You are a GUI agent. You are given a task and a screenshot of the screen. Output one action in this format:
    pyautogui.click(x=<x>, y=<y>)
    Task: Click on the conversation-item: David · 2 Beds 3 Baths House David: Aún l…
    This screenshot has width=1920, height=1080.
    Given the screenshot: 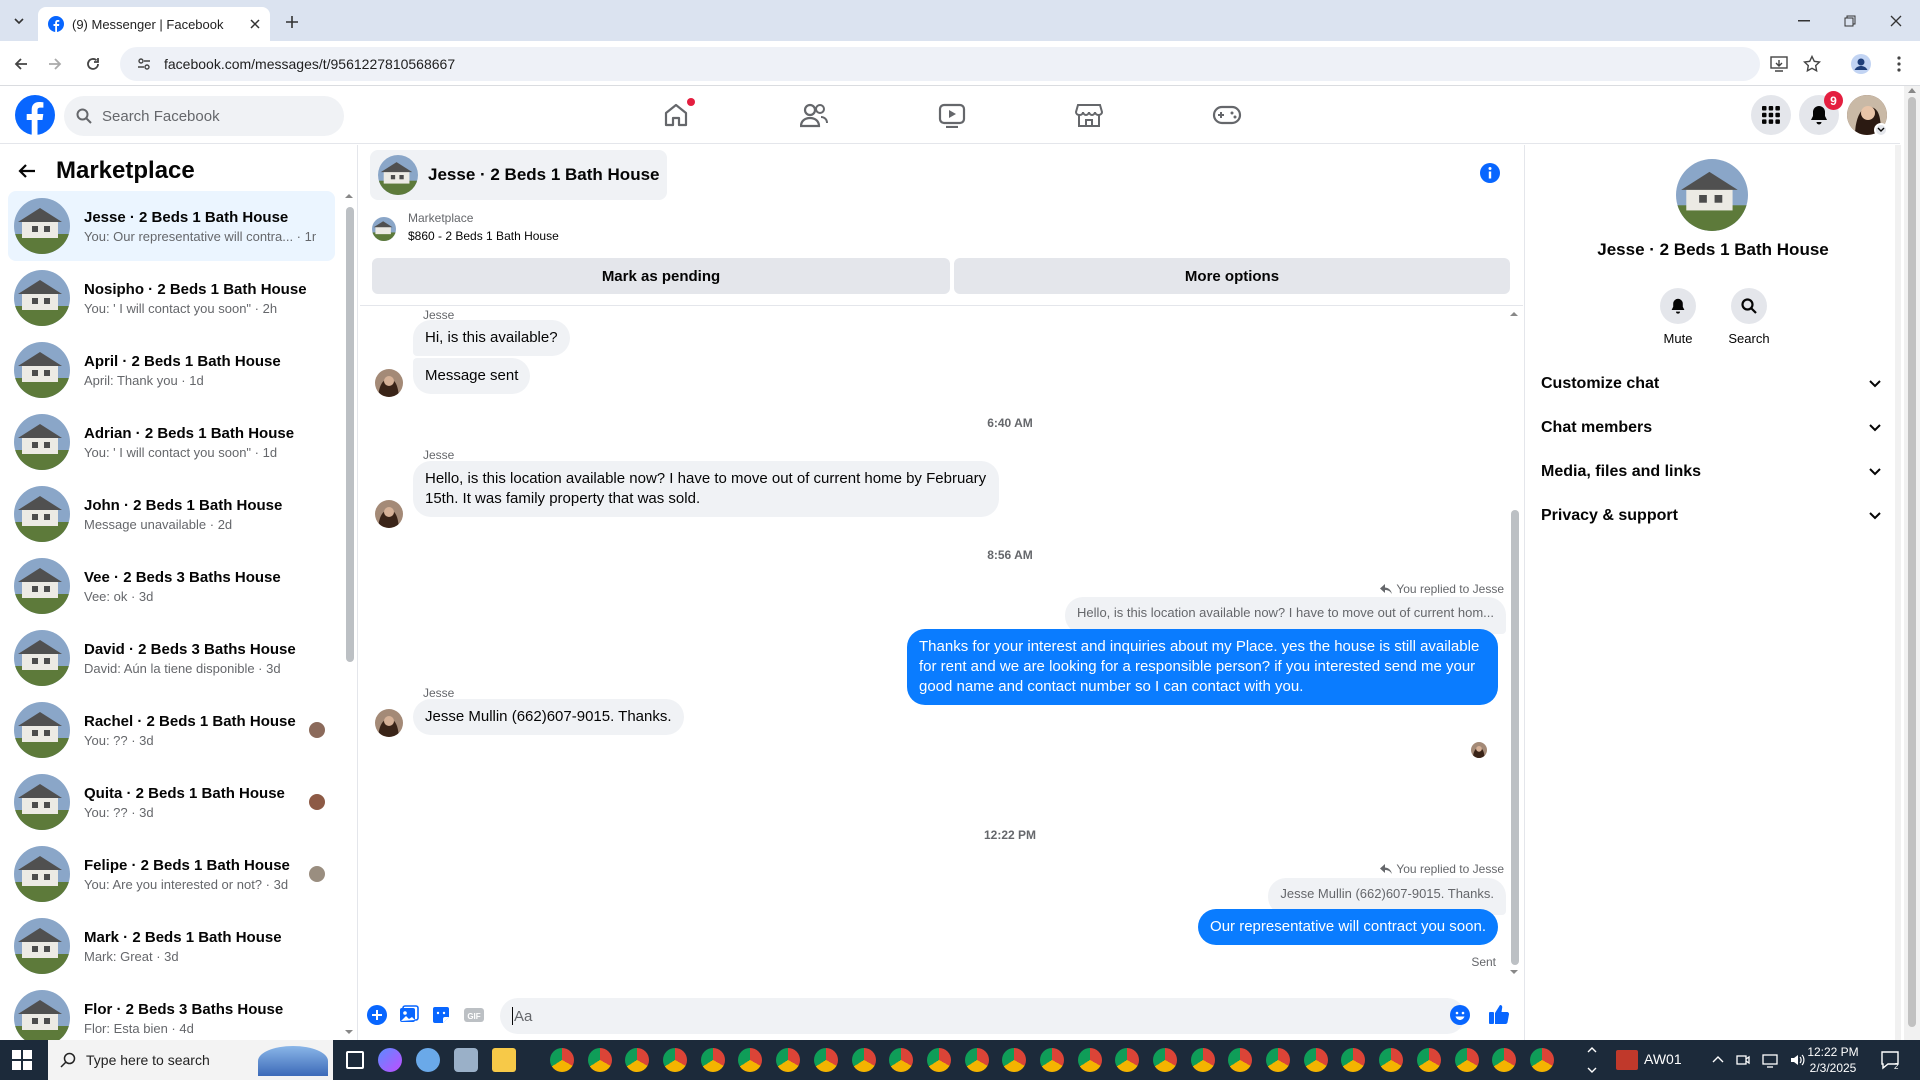 What is the action you would take?
    pyautogui.click(x=171, y=658)
    